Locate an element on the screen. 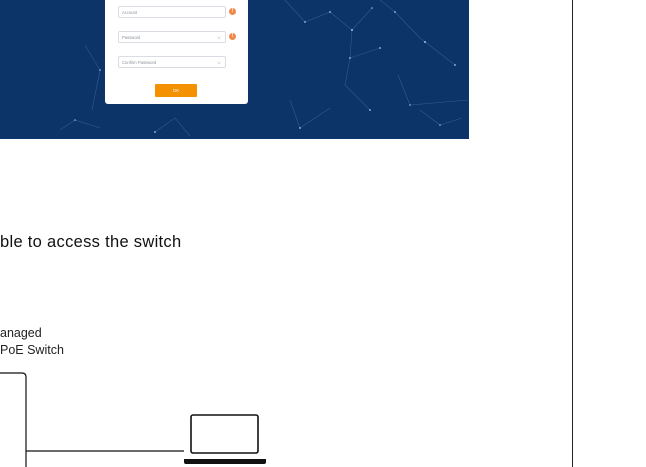 The height and width of the screenshot is (467, 646). laptop-icon is located at coordinates (225, 439).